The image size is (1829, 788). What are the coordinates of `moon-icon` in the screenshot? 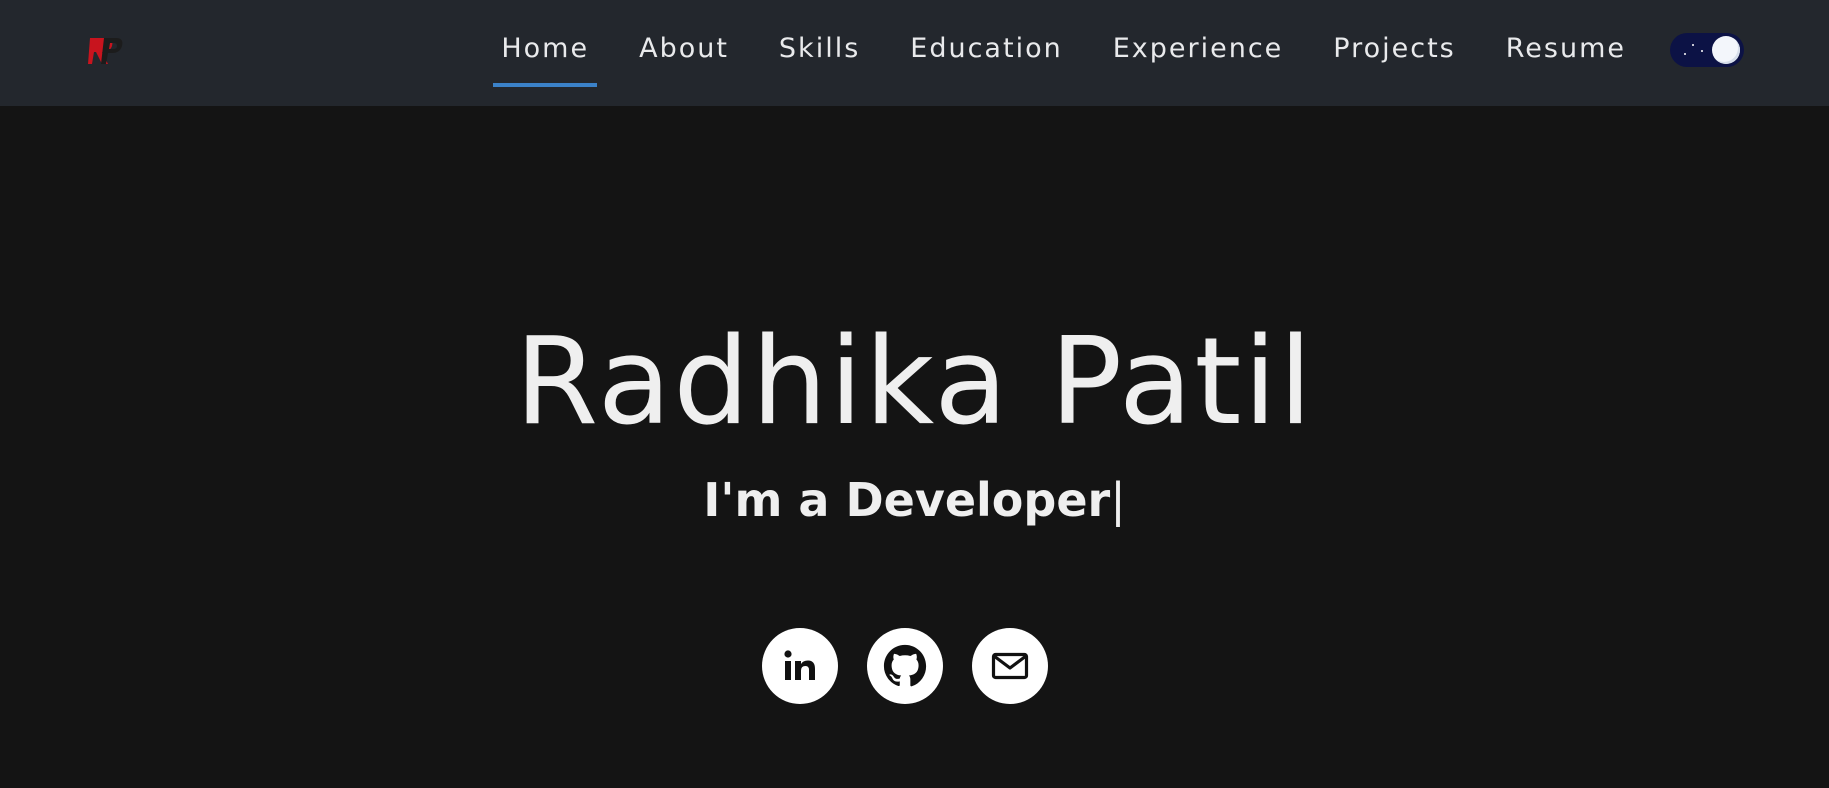 It's located at (1726, 50).